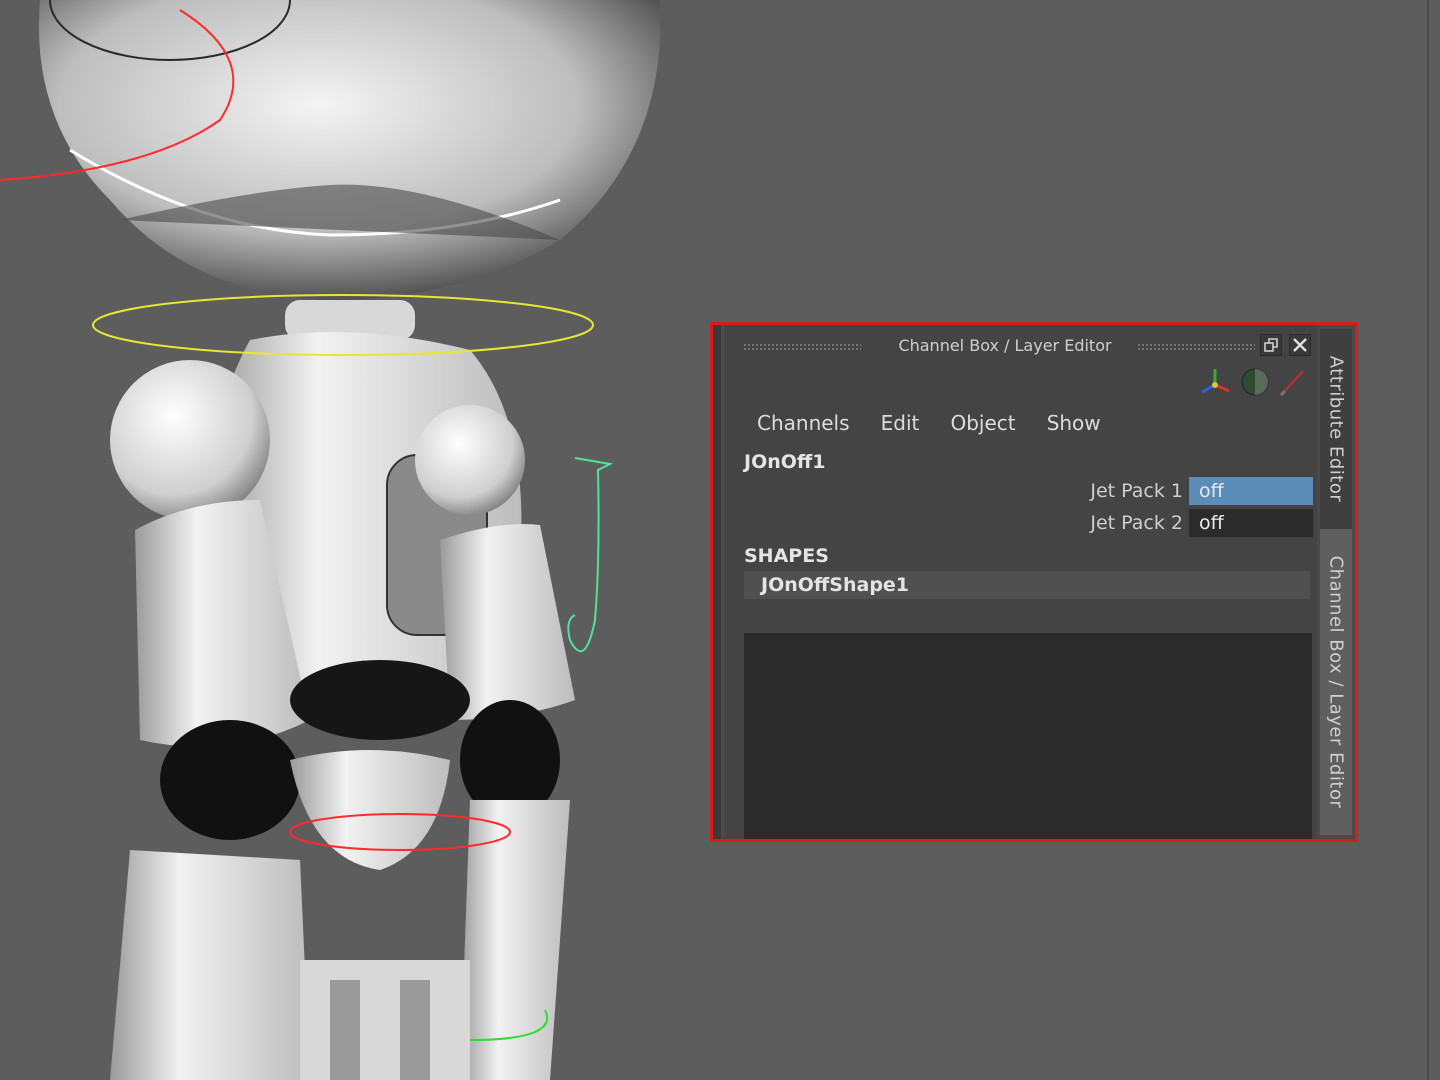 Image resolution: width=1440 pixels, height=1080 pixels. I want to click on menu-object: Object, so click(982, 423).